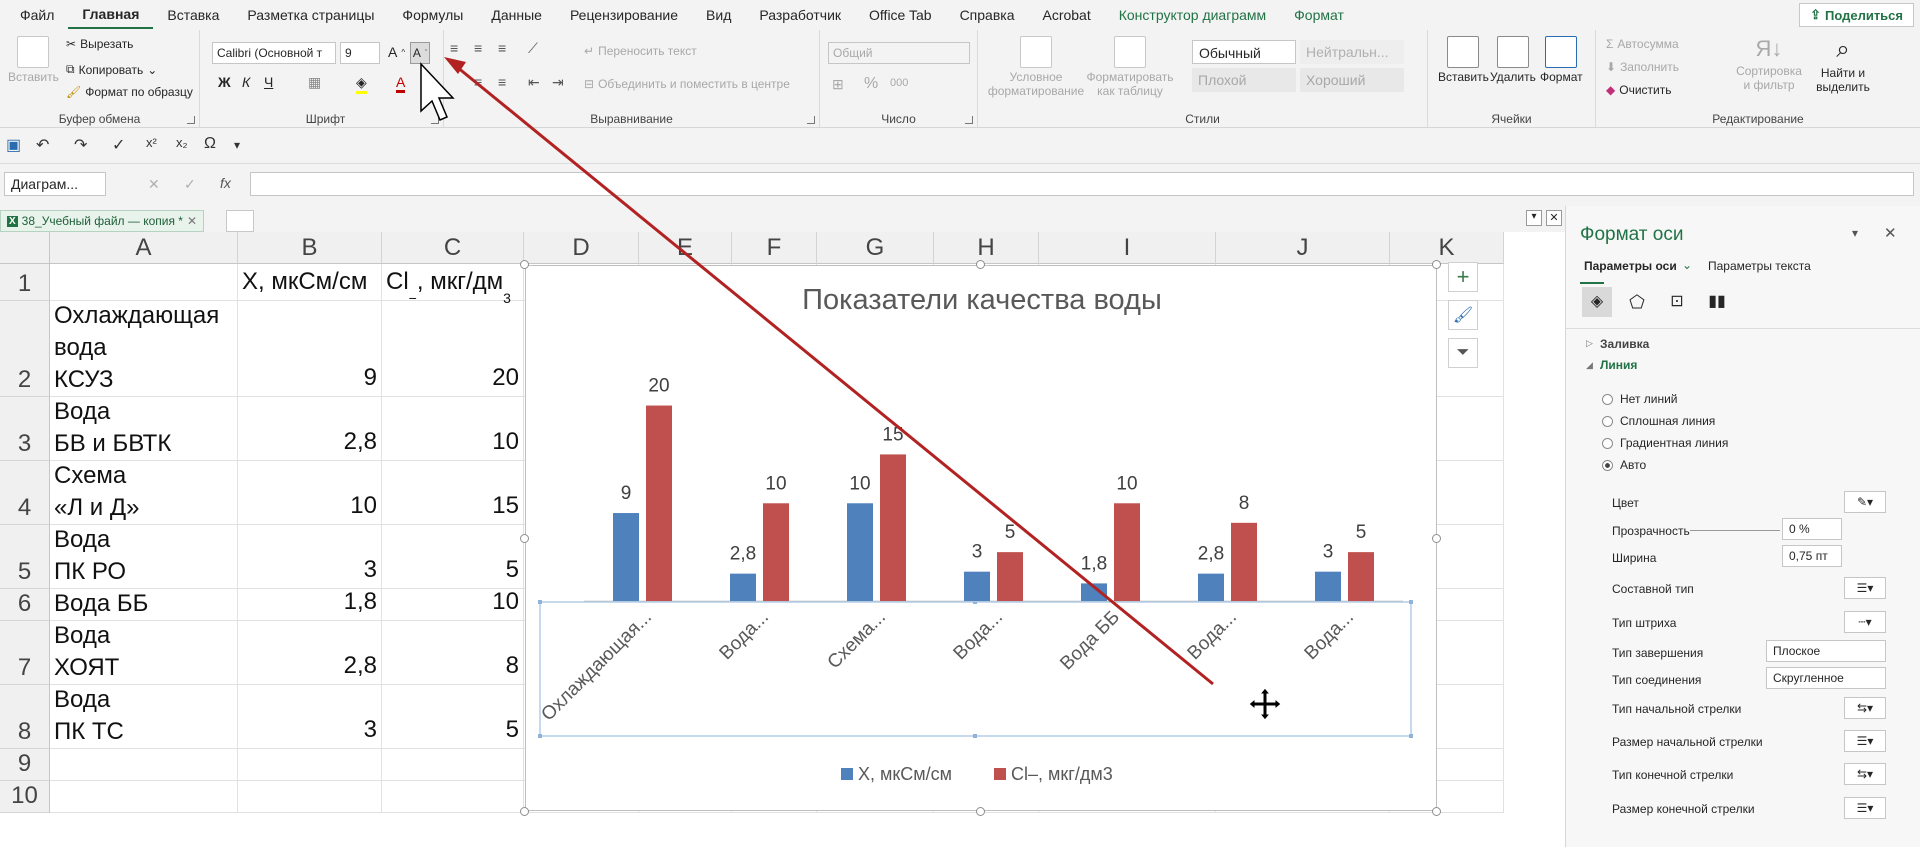 The width and height of the screenshot is (1920, 847). What do you see at coordinates (13, 145) in the screenshot?
I see `save-icon: ▣` at bounding box center [13, 145].